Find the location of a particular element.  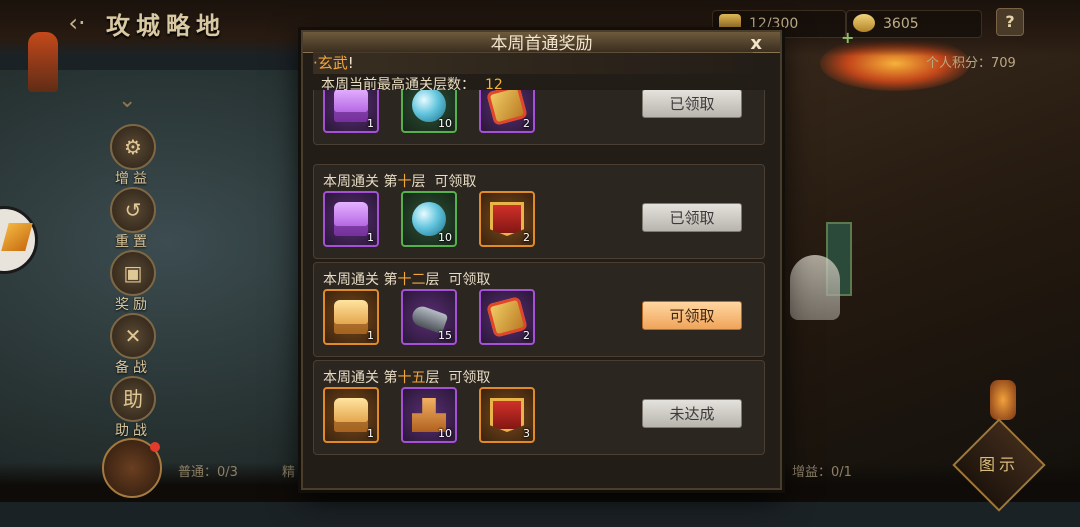

reward-row: 1 10 2 已领取 is located at coordinates (539, 117).